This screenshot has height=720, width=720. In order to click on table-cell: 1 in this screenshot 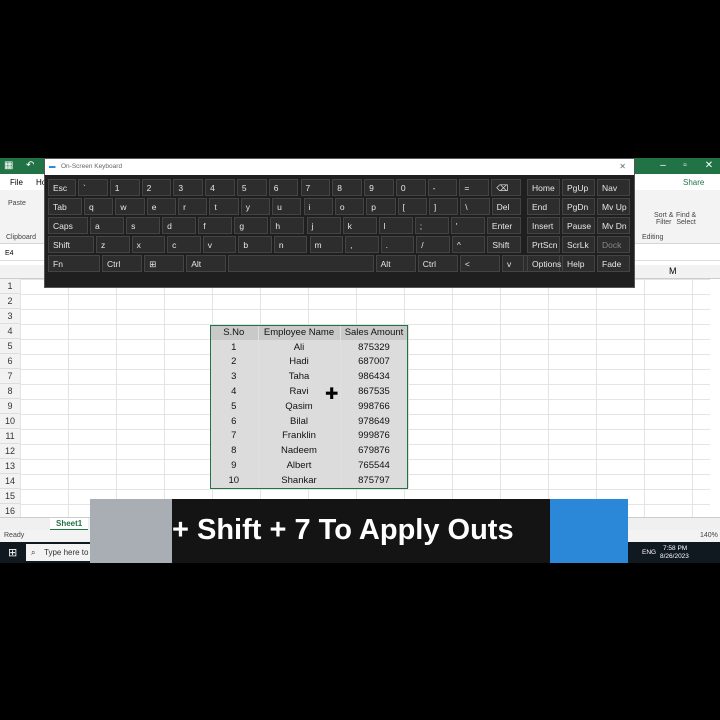, I will do `click(234, 347)`.